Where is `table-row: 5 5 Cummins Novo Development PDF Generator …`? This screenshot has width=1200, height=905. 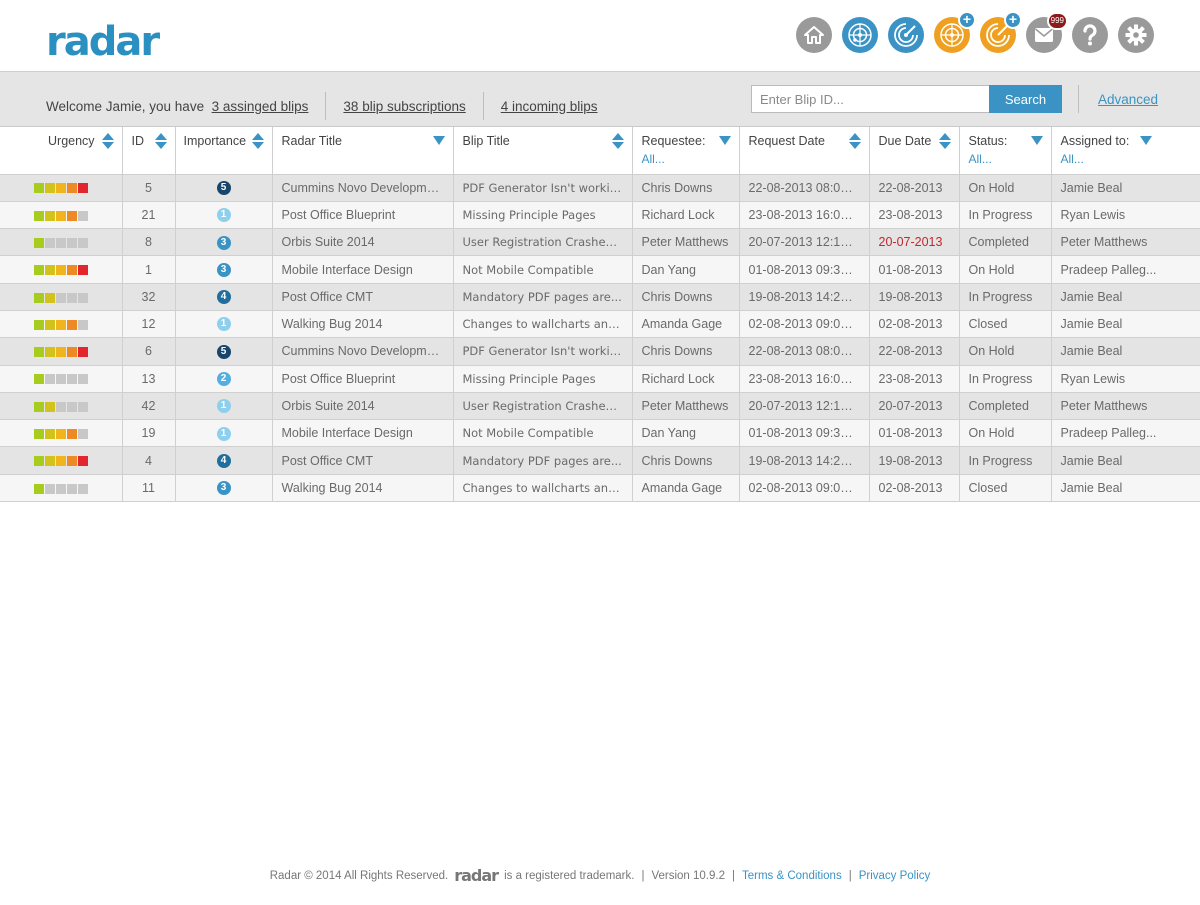
table-row: 5 5 Cummins Novo Development PDF Generator … is located at coordinates (600, 188).